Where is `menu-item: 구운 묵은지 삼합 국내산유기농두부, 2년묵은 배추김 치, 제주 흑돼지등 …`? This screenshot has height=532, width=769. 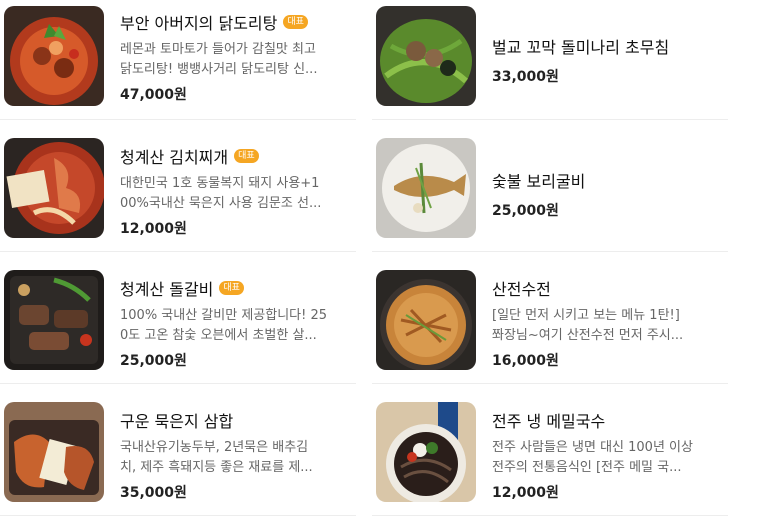
menu-item: 구운 묵은지 삼합 국내산유기농두부, 2년묵은 배추김 치, 제주 흑돼지등 … is located at coordinates (178, 456).